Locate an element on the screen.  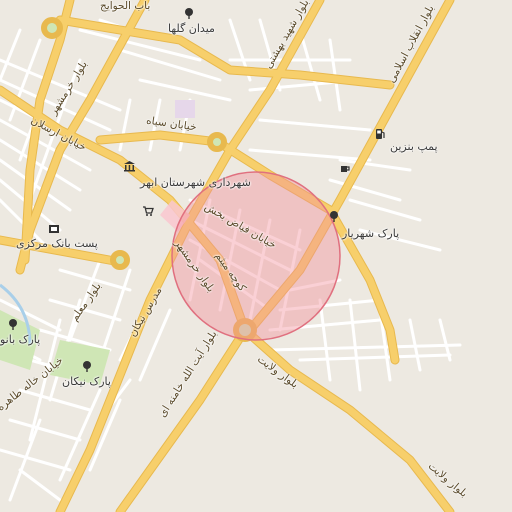
fuel-pump-icon is located at coordinates (381, 135).